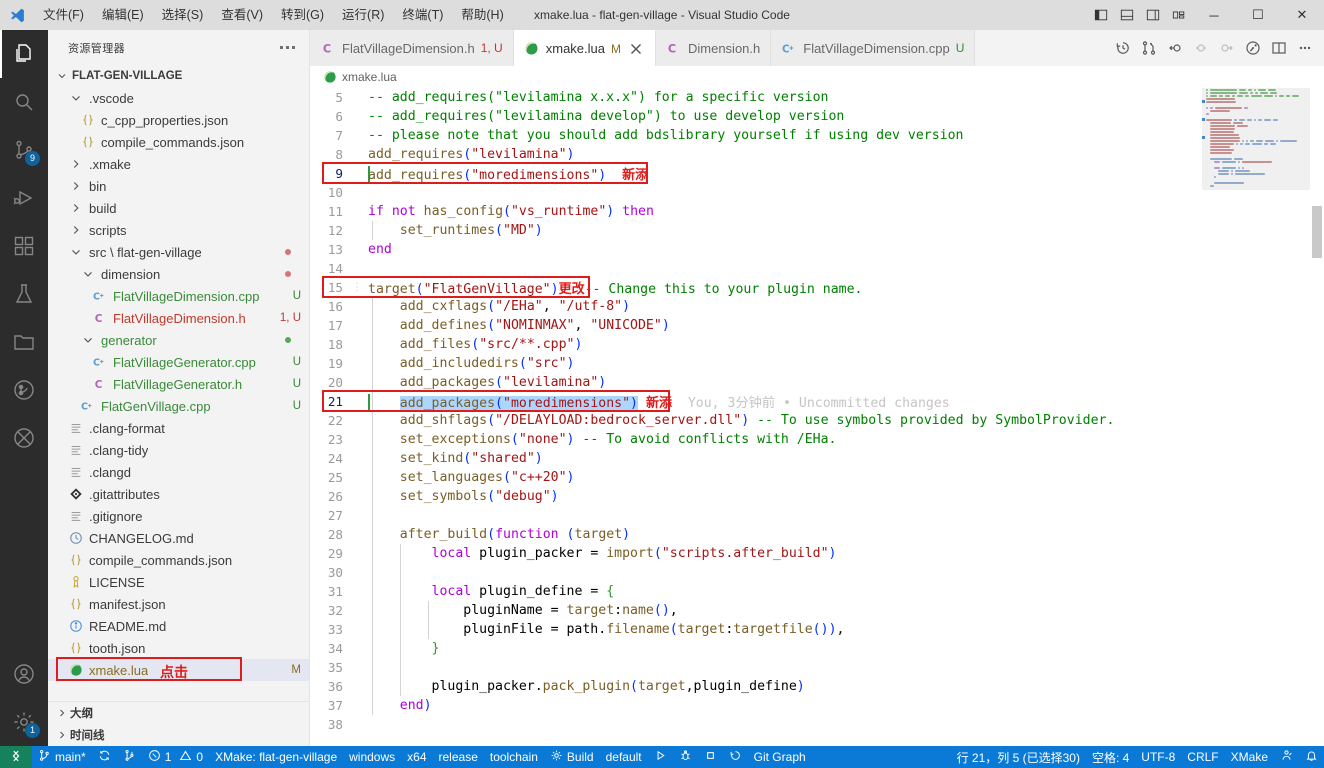  Describe the element at coordinates (357, 287) in the screenshot. I see `fold-indicator: ⋮` at that location.